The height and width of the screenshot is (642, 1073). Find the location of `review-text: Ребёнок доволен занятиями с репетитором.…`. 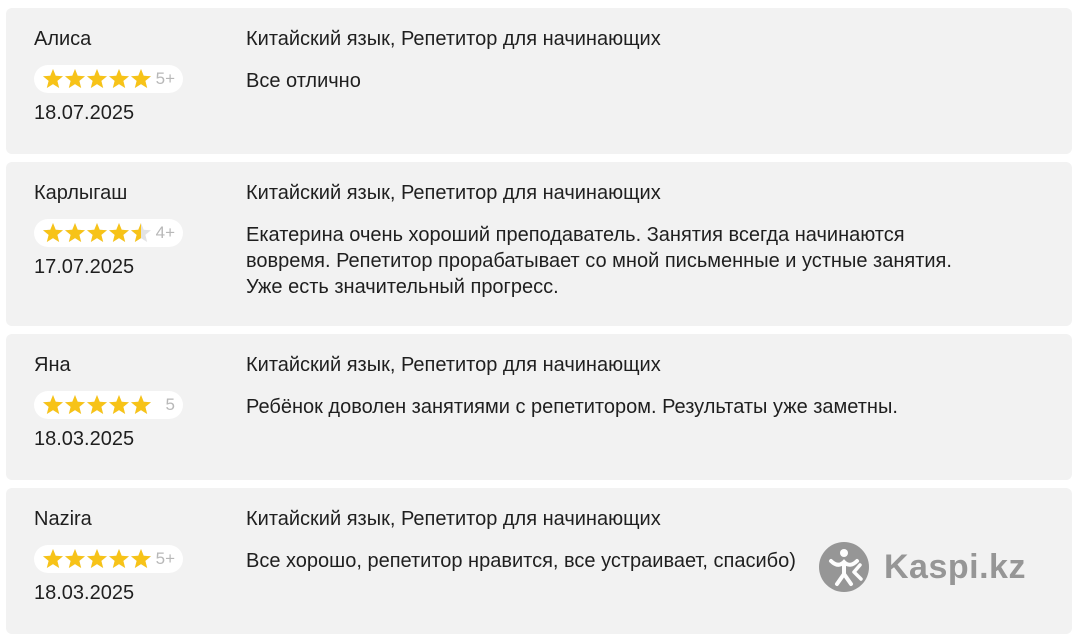

review-text: Ребёнок доволен занятиями с репетитором.… is located at coordinates (572, 407).